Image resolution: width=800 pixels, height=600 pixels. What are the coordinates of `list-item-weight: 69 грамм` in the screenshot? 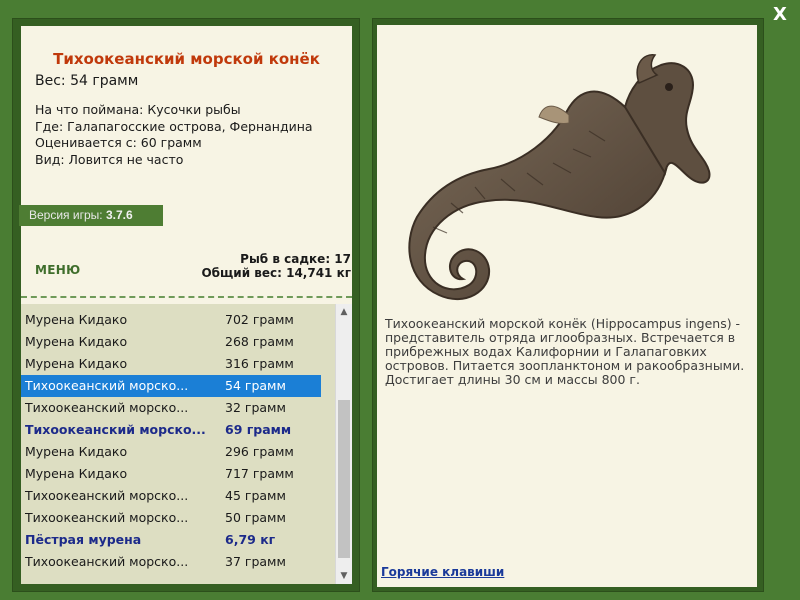 It's located at (258, 429).